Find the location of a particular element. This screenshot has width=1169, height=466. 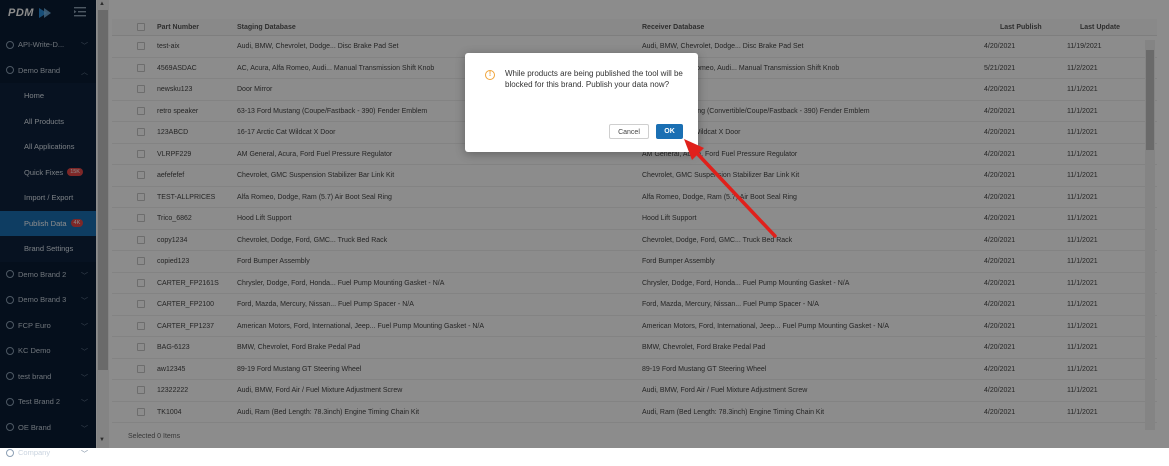

sidebar-item-label: Company is located at coordinates (34, 453).